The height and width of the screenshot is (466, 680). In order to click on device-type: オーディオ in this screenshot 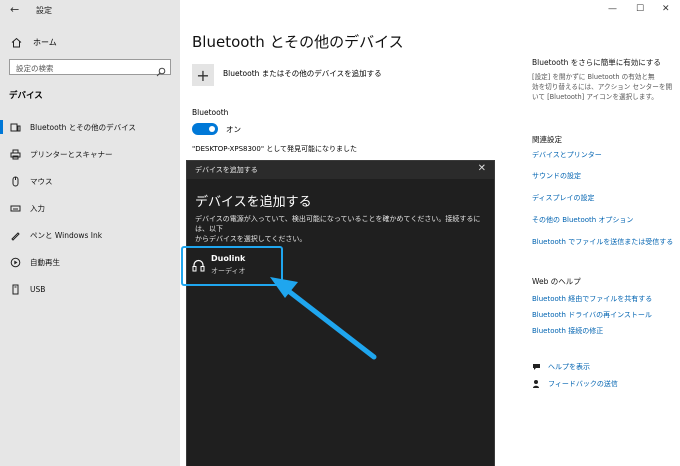, I will do `click(228, 271)`.